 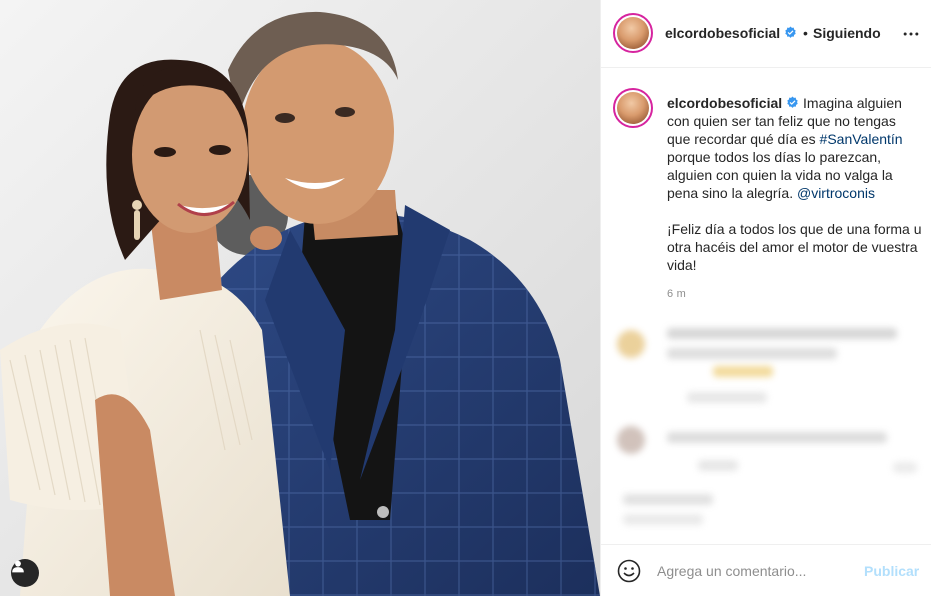 What do you see at coordinates (629, 571) in the screenshot?
I see `emoji-icon` at bounding box center [629, 571].